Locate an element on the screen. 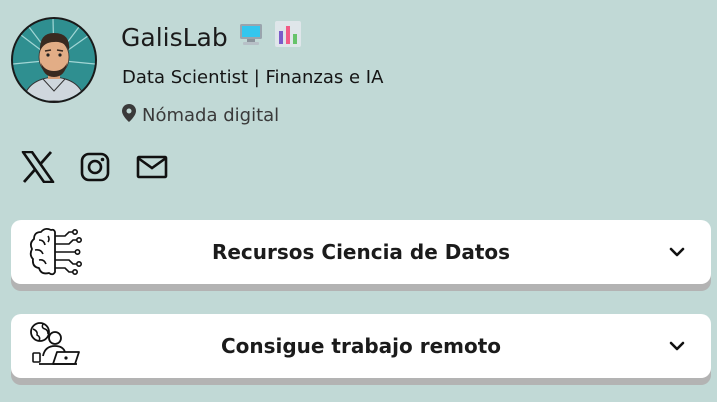 The image size is (717, 402). bar-chart-icon is located at coordinates (288, 37).